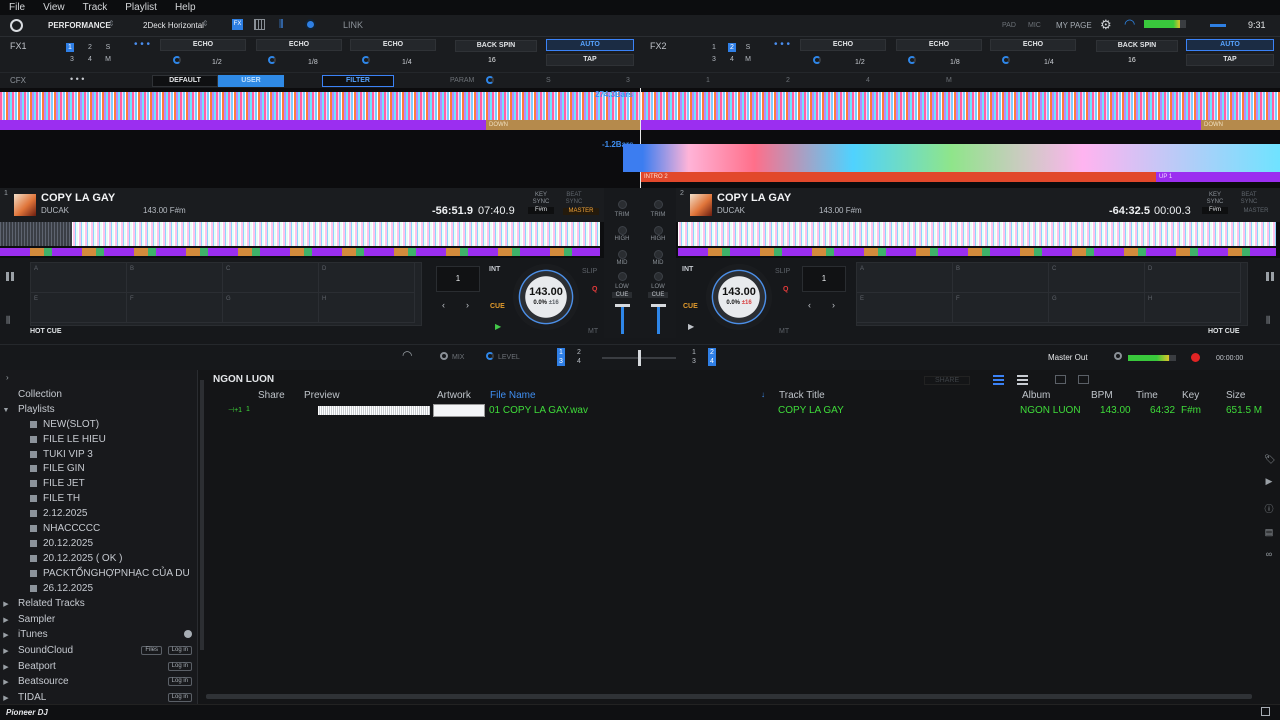 Image resolution: width=1280 pixels, height=720 pixels. What do you see at coordinates (714, 47) in the screenshot?
I see `fx2-deck-1: 1` at bounding box center [714, 47].